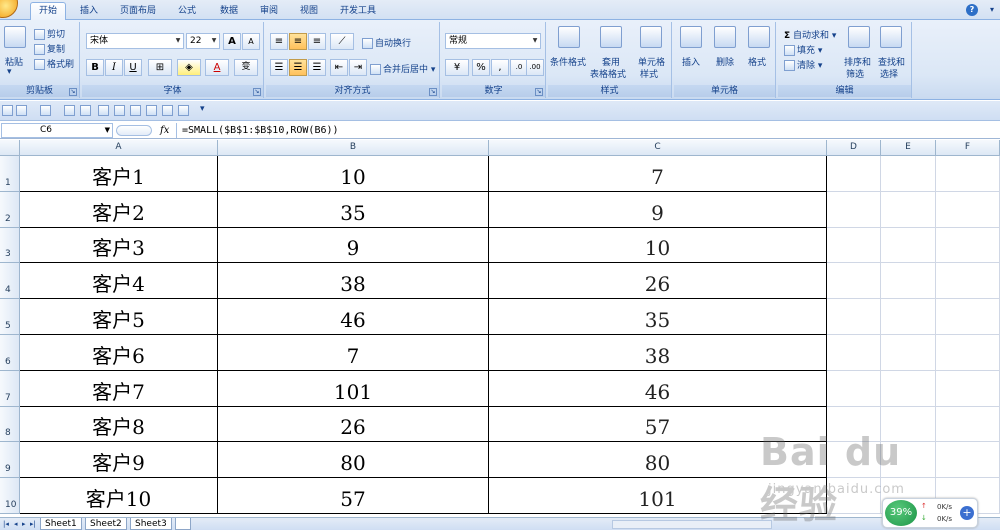 The image size is (1000, 530). Describe the element at coordinates (457, 67) in the screenshot. I see `accounting-format-button: ¥` at that location.